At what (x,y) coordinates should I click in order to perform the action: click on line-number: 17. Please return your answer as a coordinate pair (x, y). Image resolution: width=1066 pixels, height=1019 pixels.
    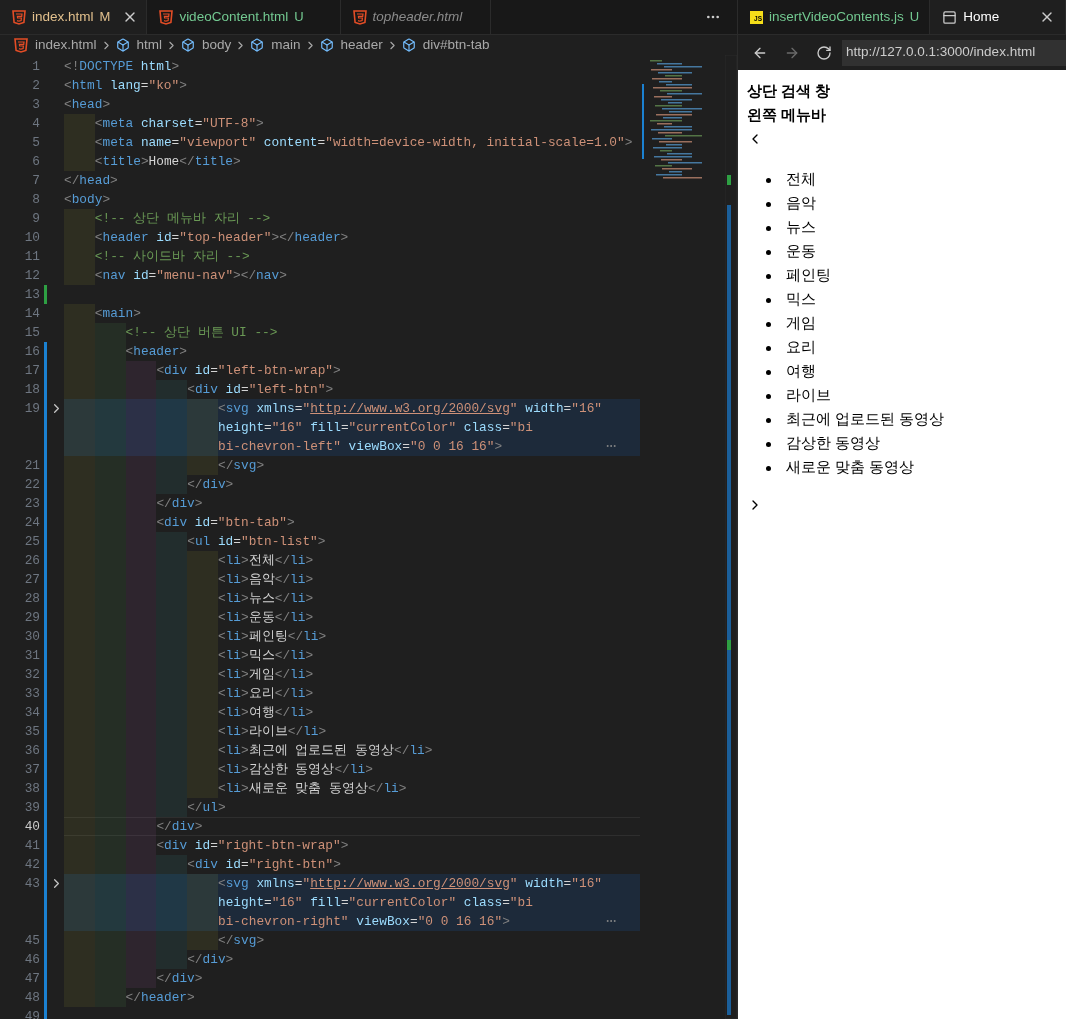
    Looking at the image, I should click on (31, 371).